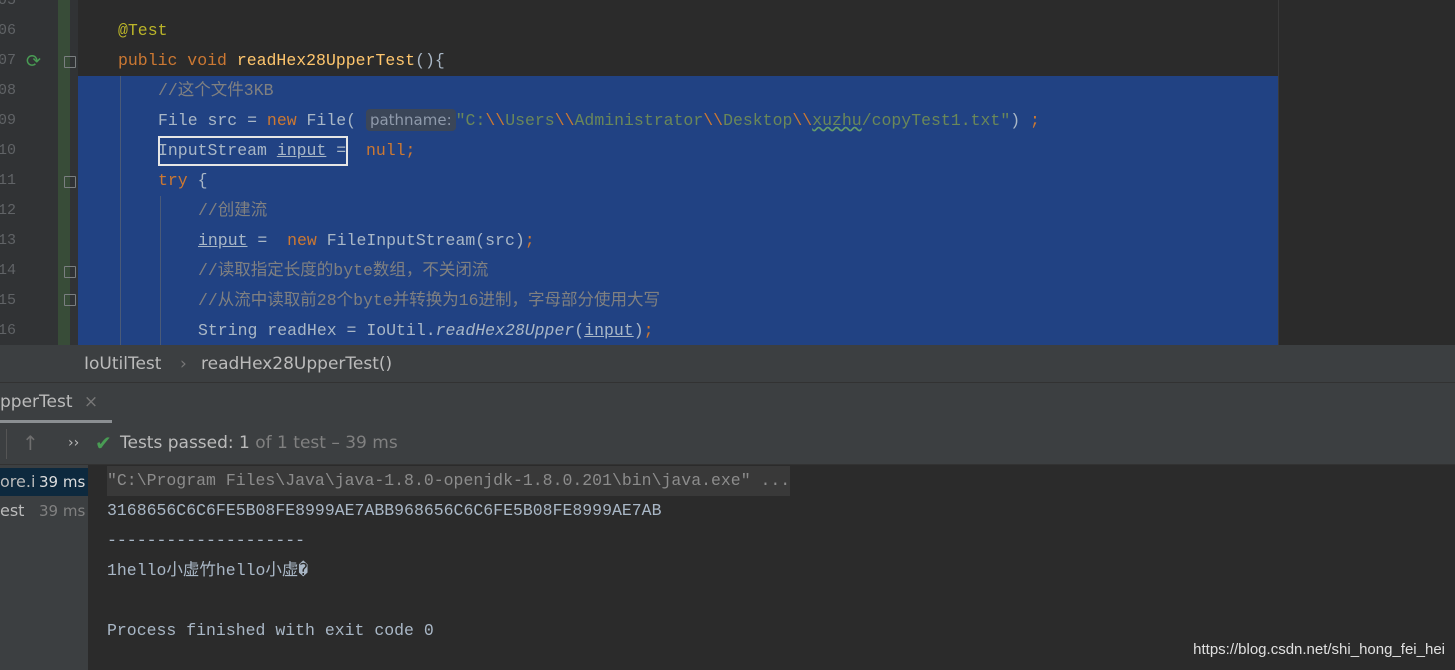  I want to click on code-line: input = new FileInputStream(src);, so click(366, 241).